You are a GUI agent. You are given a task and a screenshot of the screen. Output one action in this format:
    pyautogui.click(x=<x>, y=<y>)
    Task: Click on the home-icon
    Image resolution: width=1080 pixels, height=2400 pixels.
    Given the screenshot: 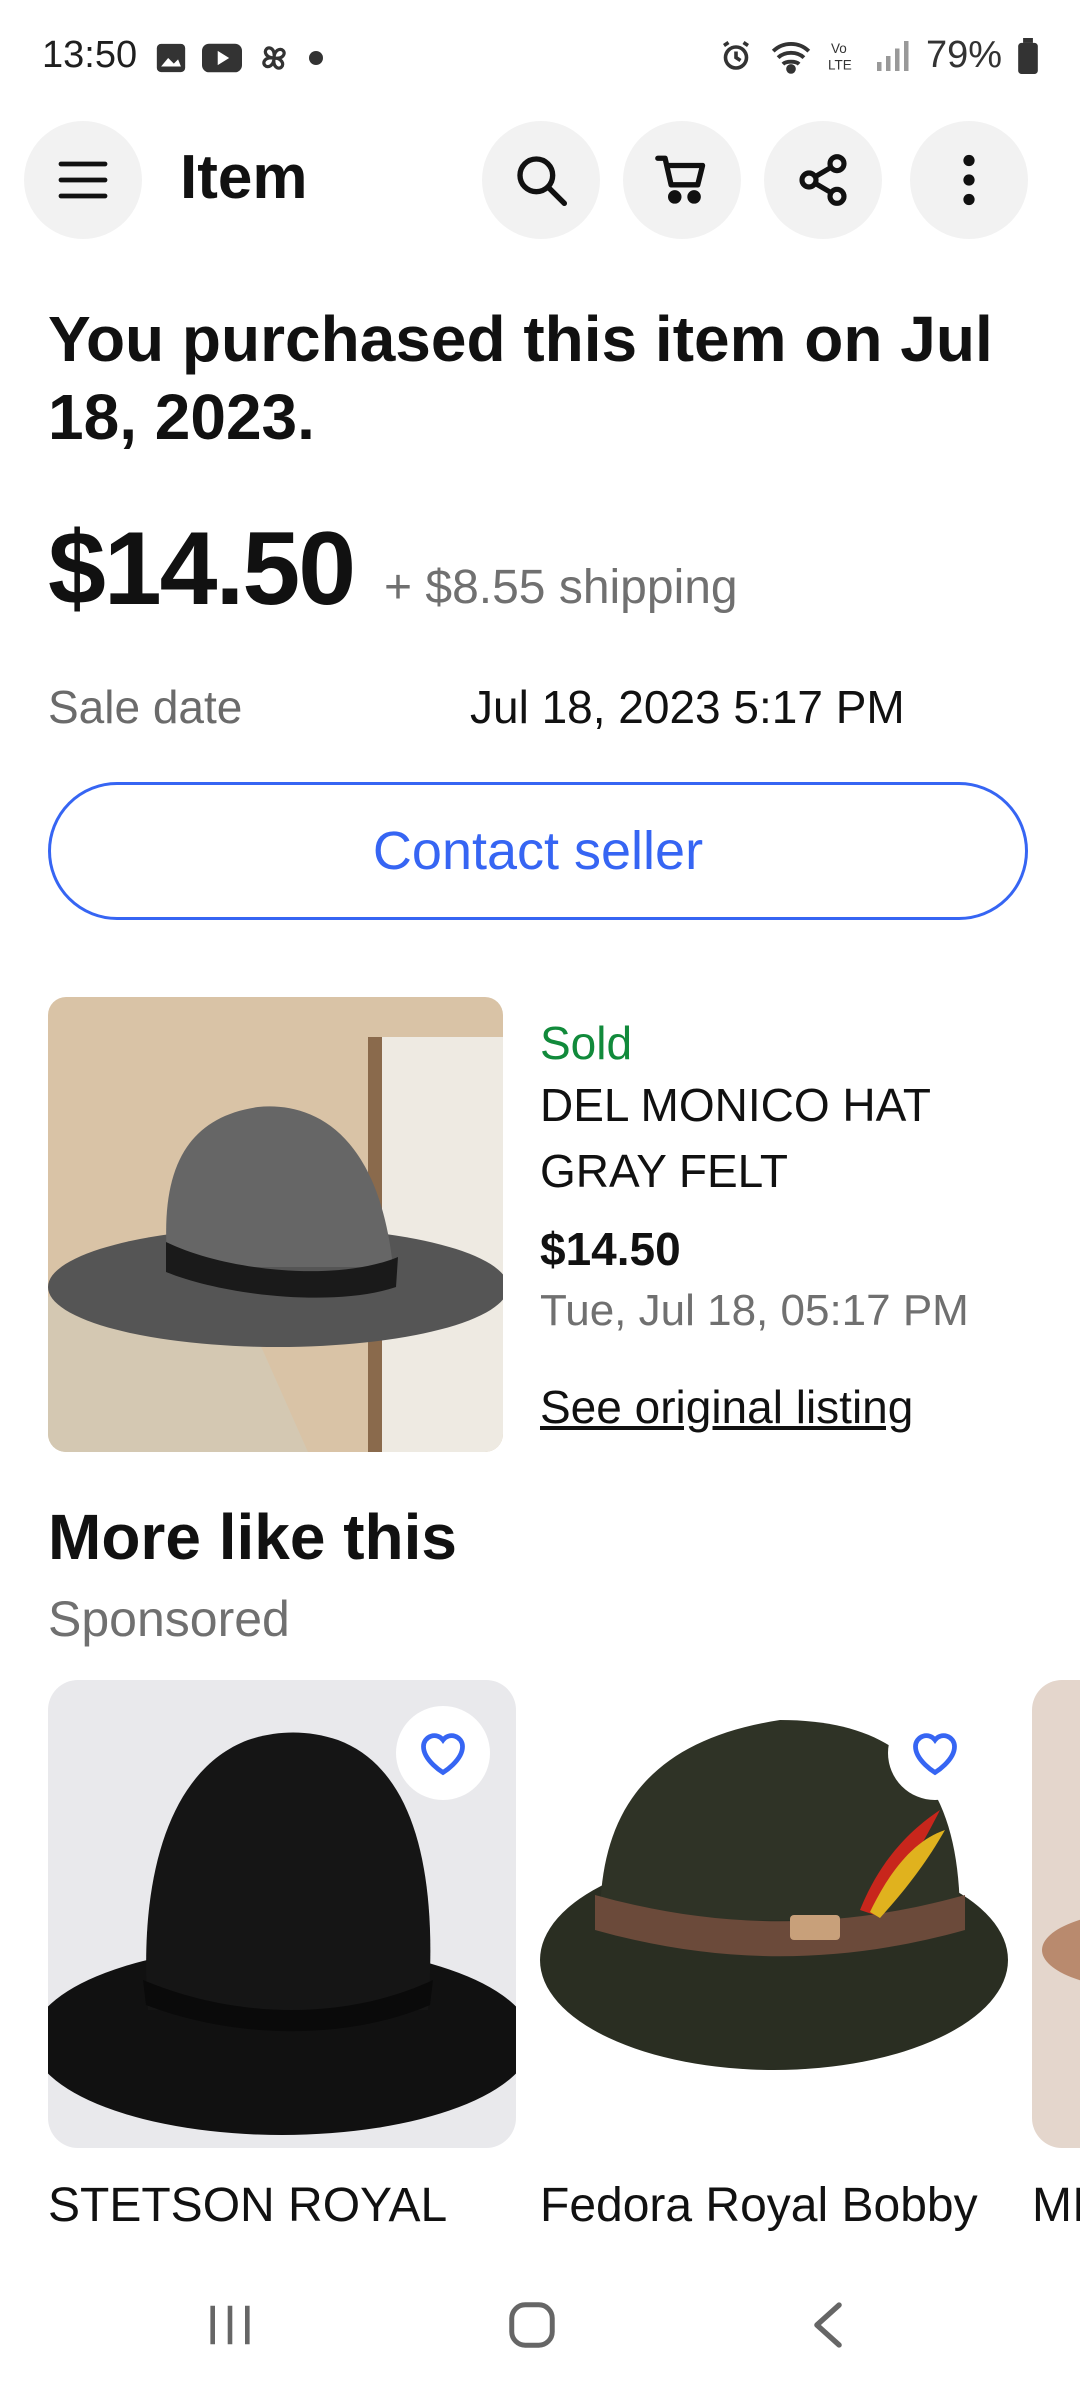 What is the action you would take?
    pyautogui.click(x=532, y=2325)
    